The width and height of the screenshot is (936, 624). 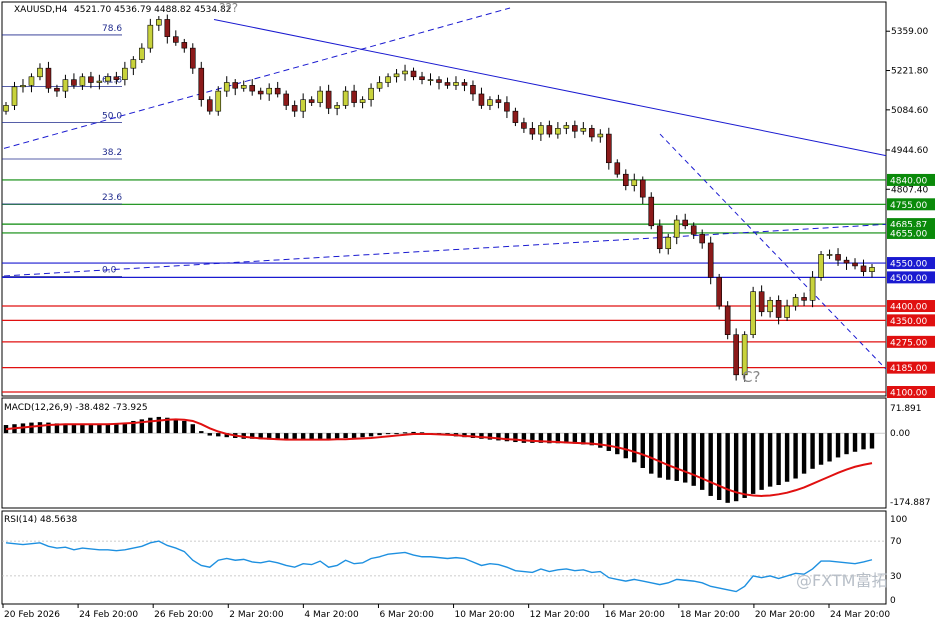 I want to click on price-tick-label: 5359.00, so click(x=909, y=32).